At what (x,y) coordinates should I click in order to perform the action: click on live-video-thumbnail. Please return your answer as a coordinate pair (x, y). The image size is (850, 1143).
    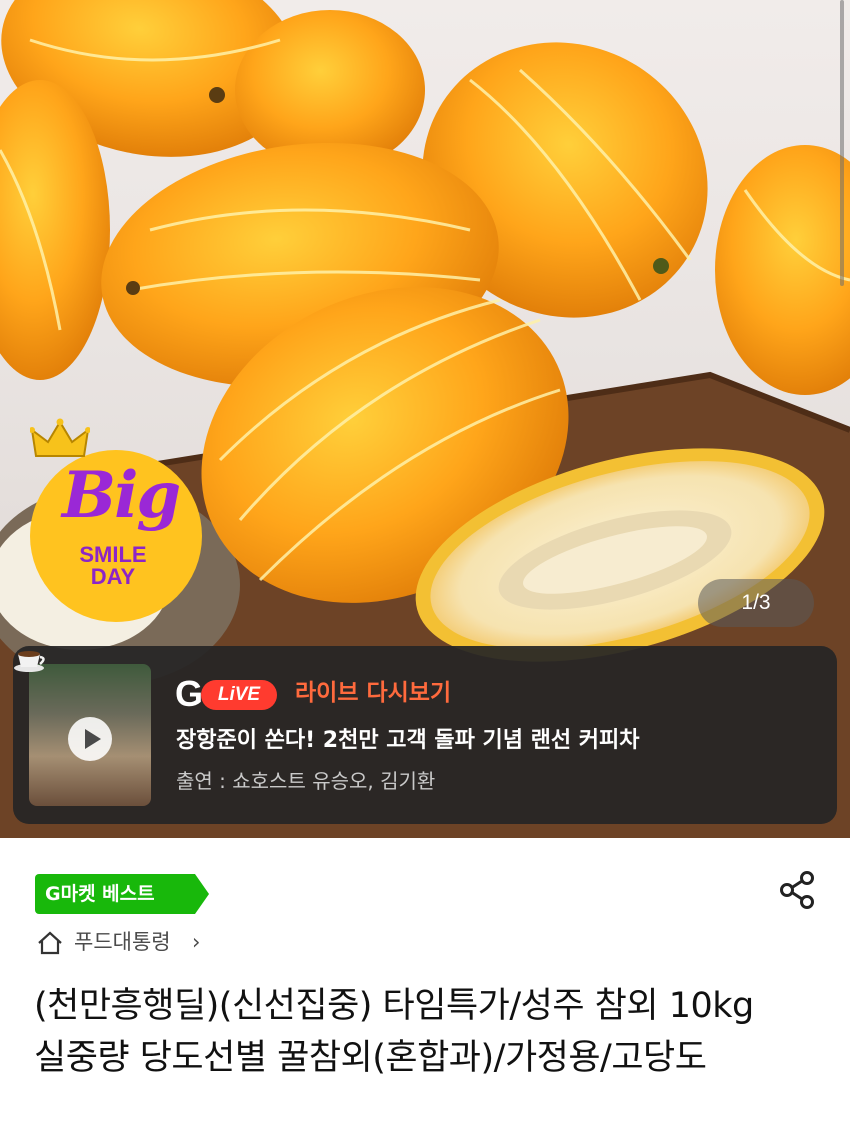
    Looking at the image, I should click on (90, 735).